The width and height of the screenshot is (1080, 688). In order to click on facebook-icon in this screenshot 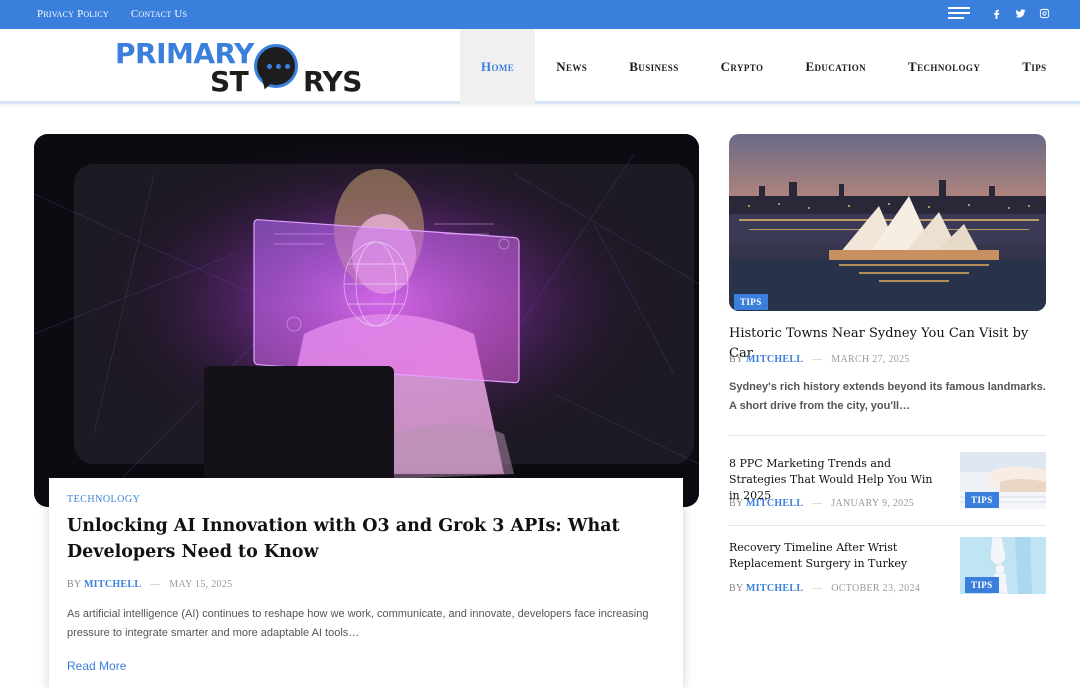, I will do `click(996, 13)`.